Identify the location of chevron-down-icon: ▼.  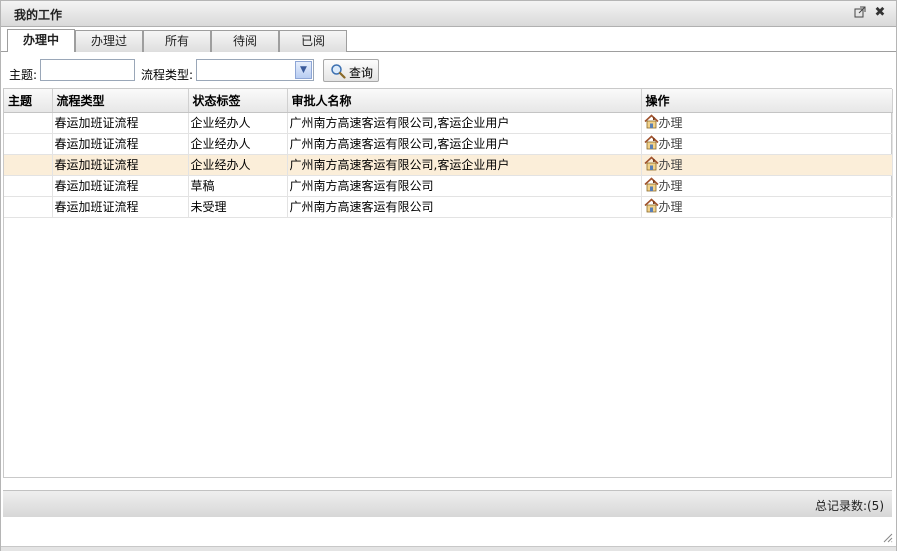
(303, 70).